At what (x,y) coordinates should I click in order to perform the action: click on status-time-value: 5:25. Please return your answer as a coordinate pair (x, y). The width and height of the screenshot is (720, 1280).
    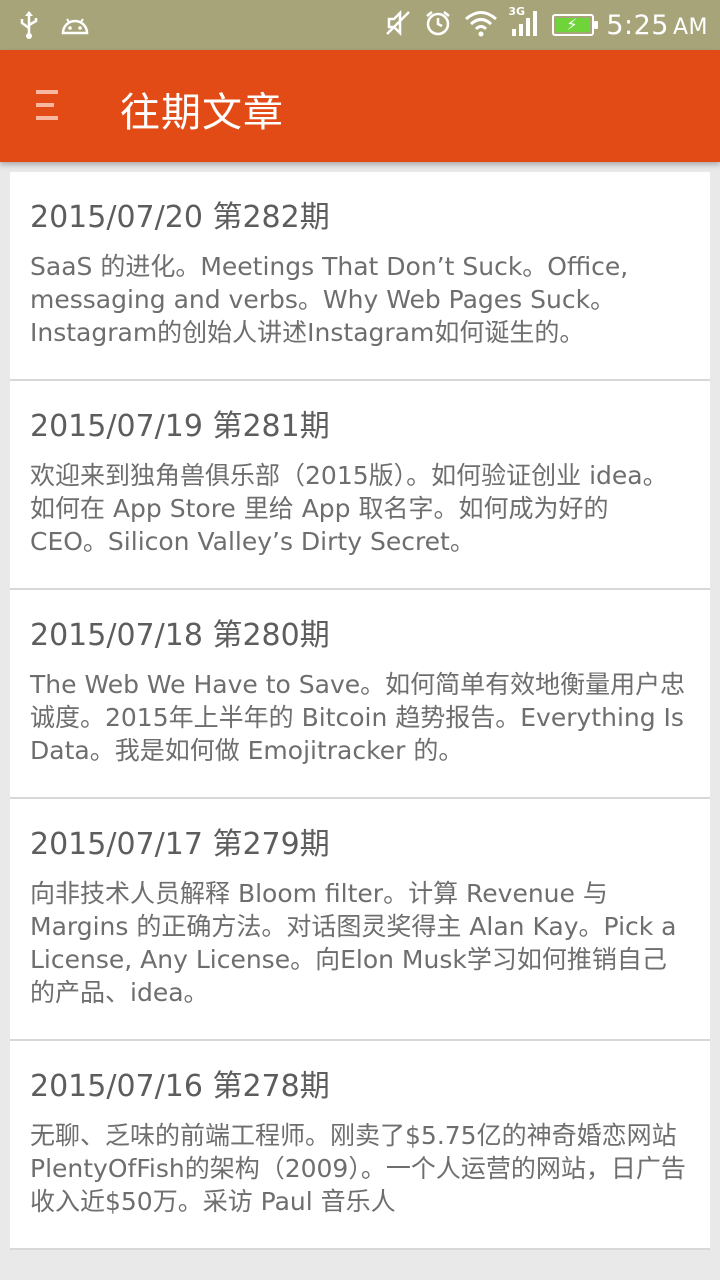
    Looking at the image, I should click on (637, 25).